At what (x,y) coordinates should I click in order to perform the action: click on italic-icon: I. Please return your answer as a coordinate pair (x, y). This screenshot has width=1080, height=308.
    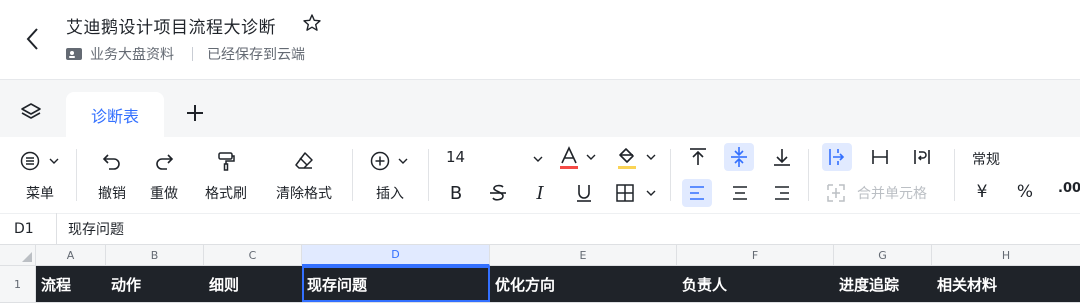
    Looking at the image, I should click on (540, 193).